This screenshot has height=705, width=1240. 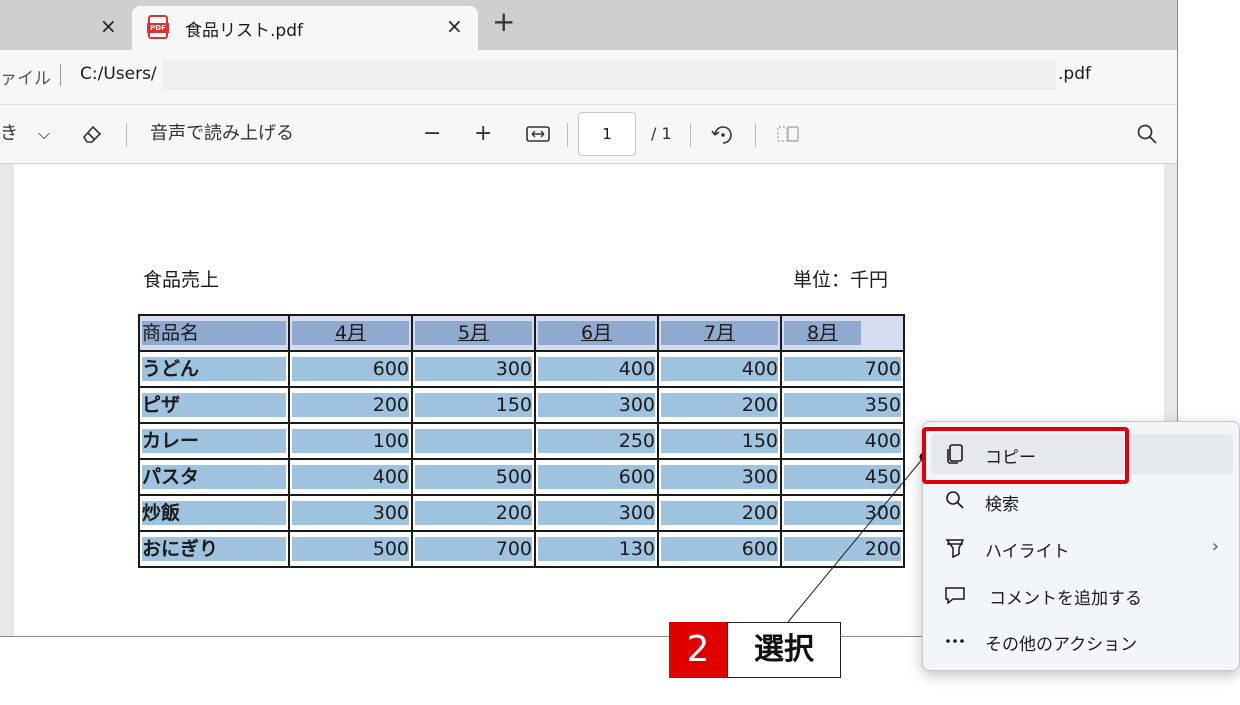 What do you see at coordinates (1002, 505) in the screenshot?
I see `menu-item-label: 検索` at bounding box center [1002, 505].